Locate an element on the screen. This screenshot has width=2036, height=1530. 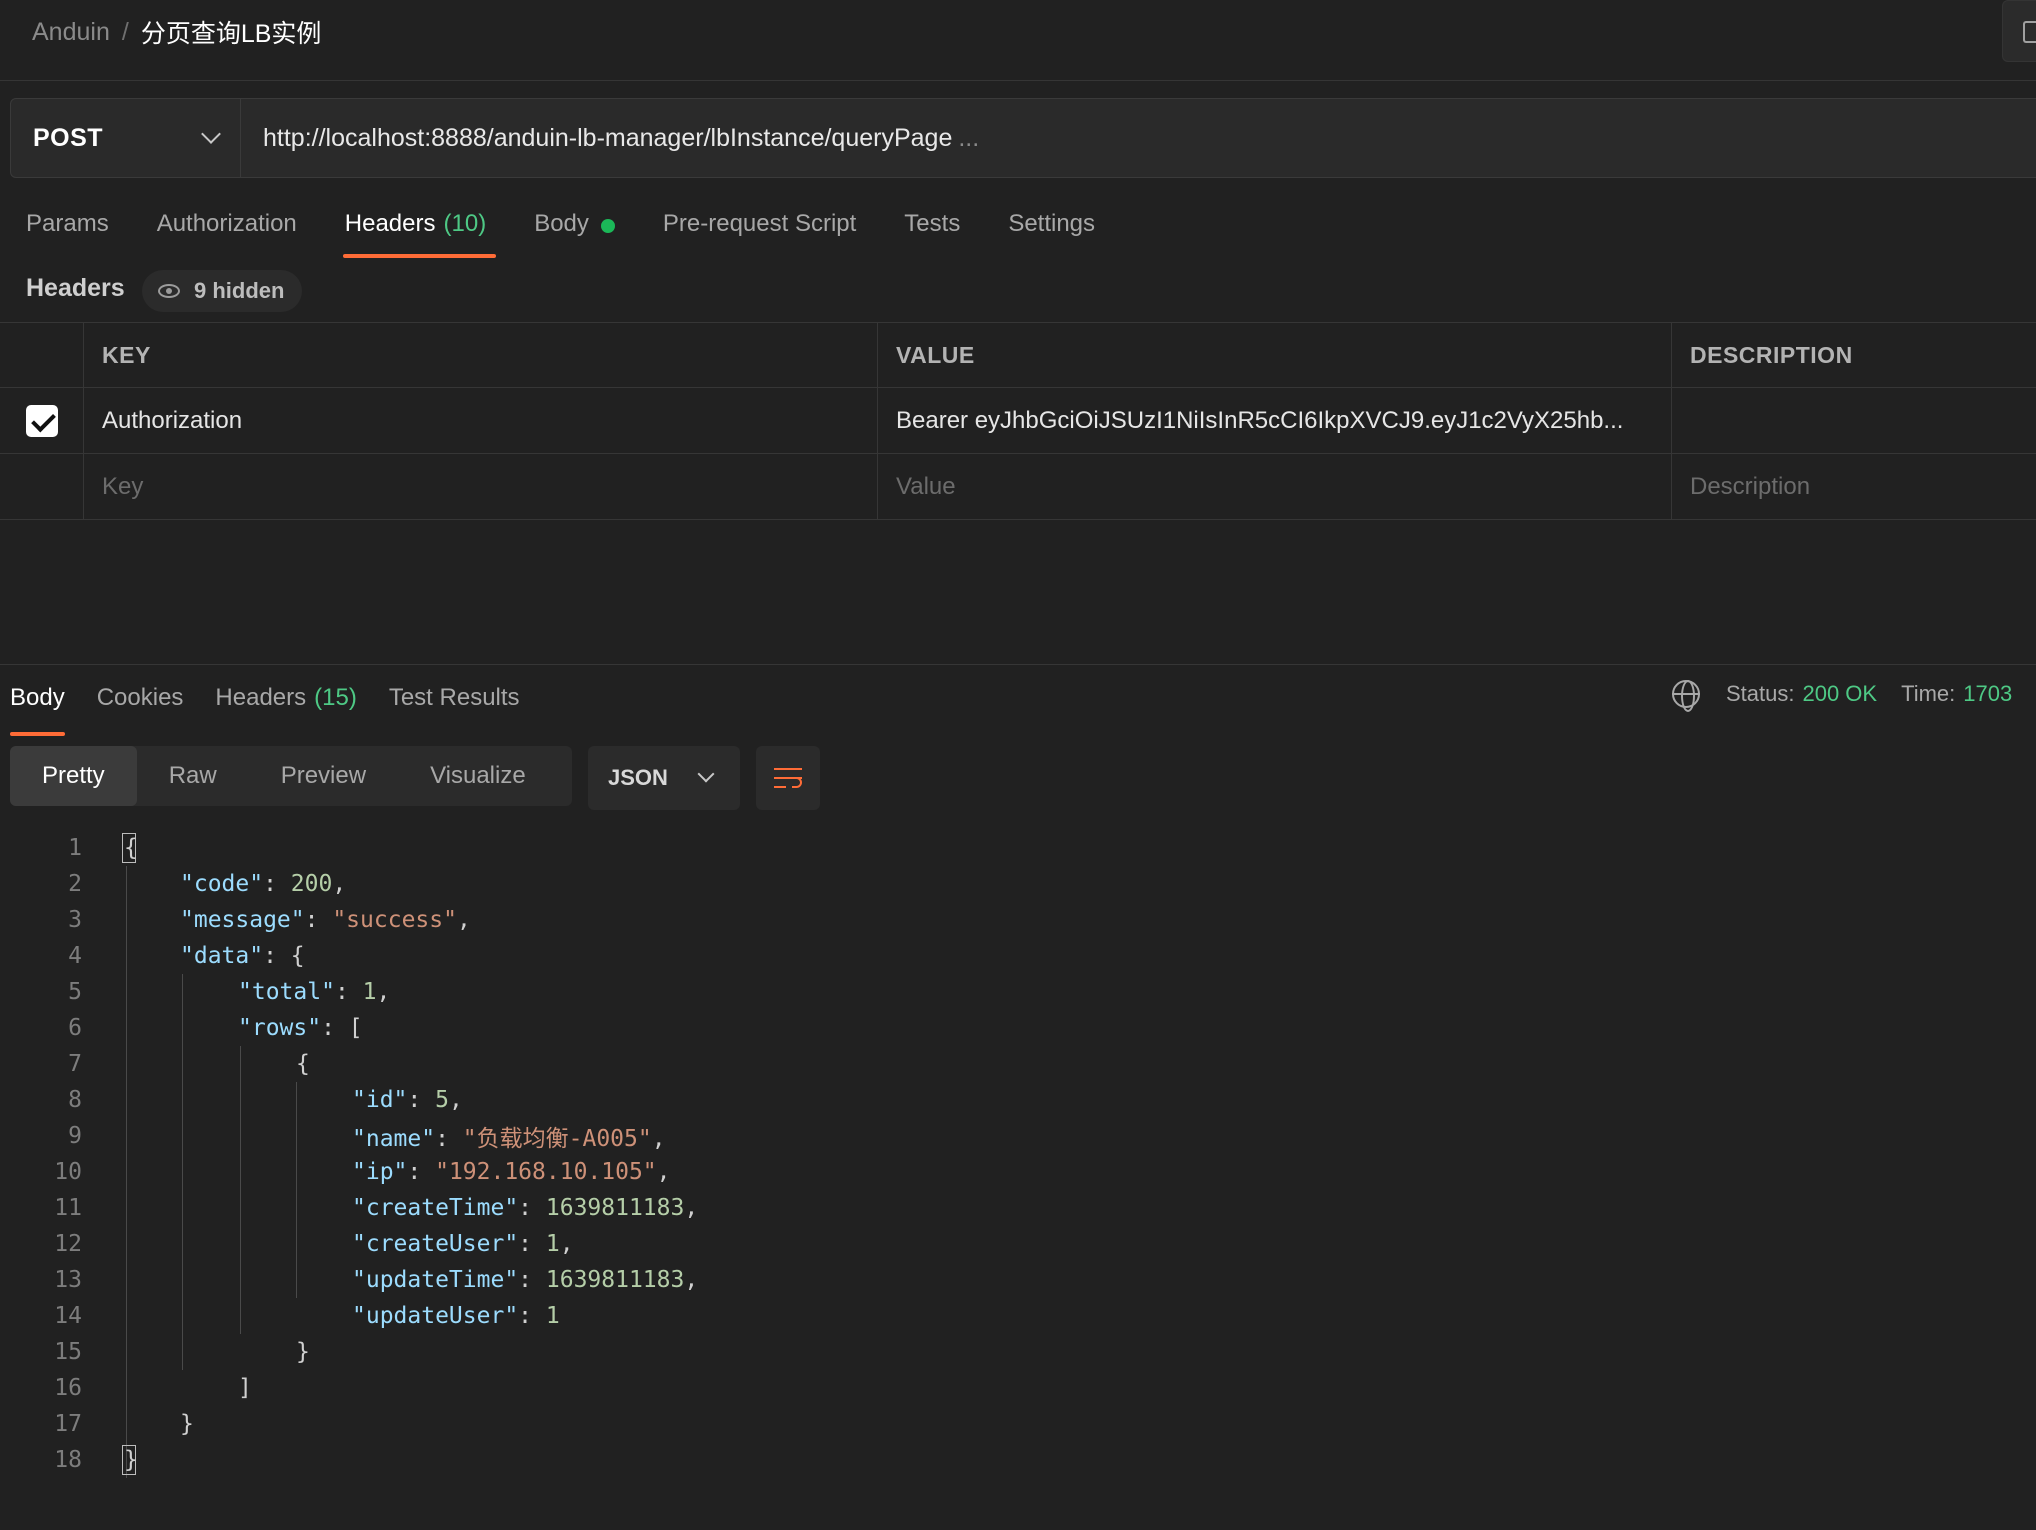
line-number: 16 is located at coordinates (68, 1388).